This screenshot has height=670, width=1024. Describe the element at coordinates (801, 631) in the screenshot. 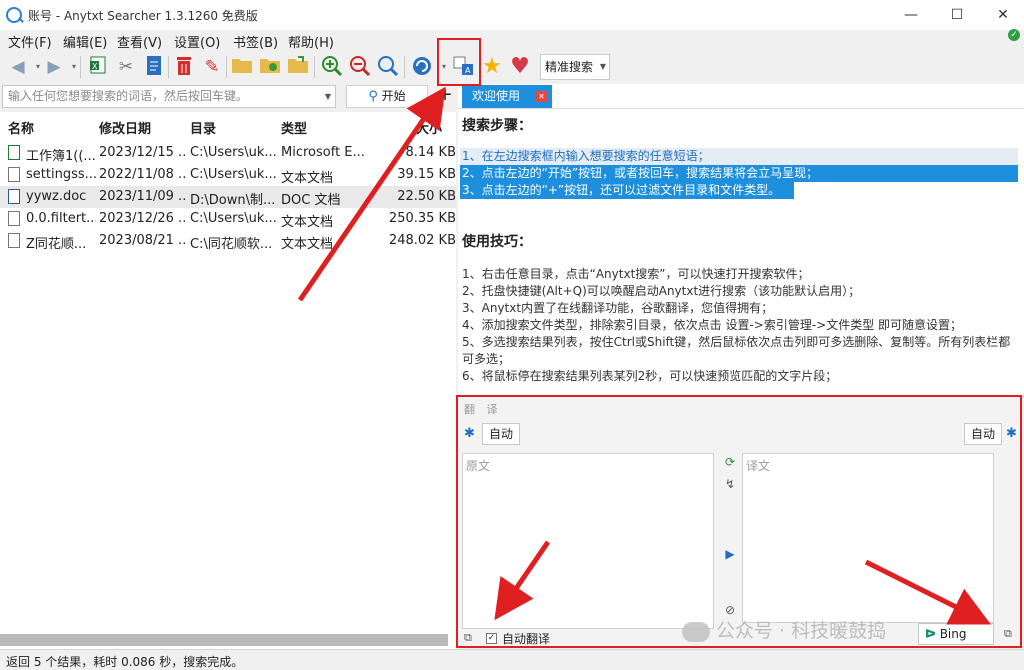

I see `watermark-text: 公众号 · 科技暖鼓捣` at that location.